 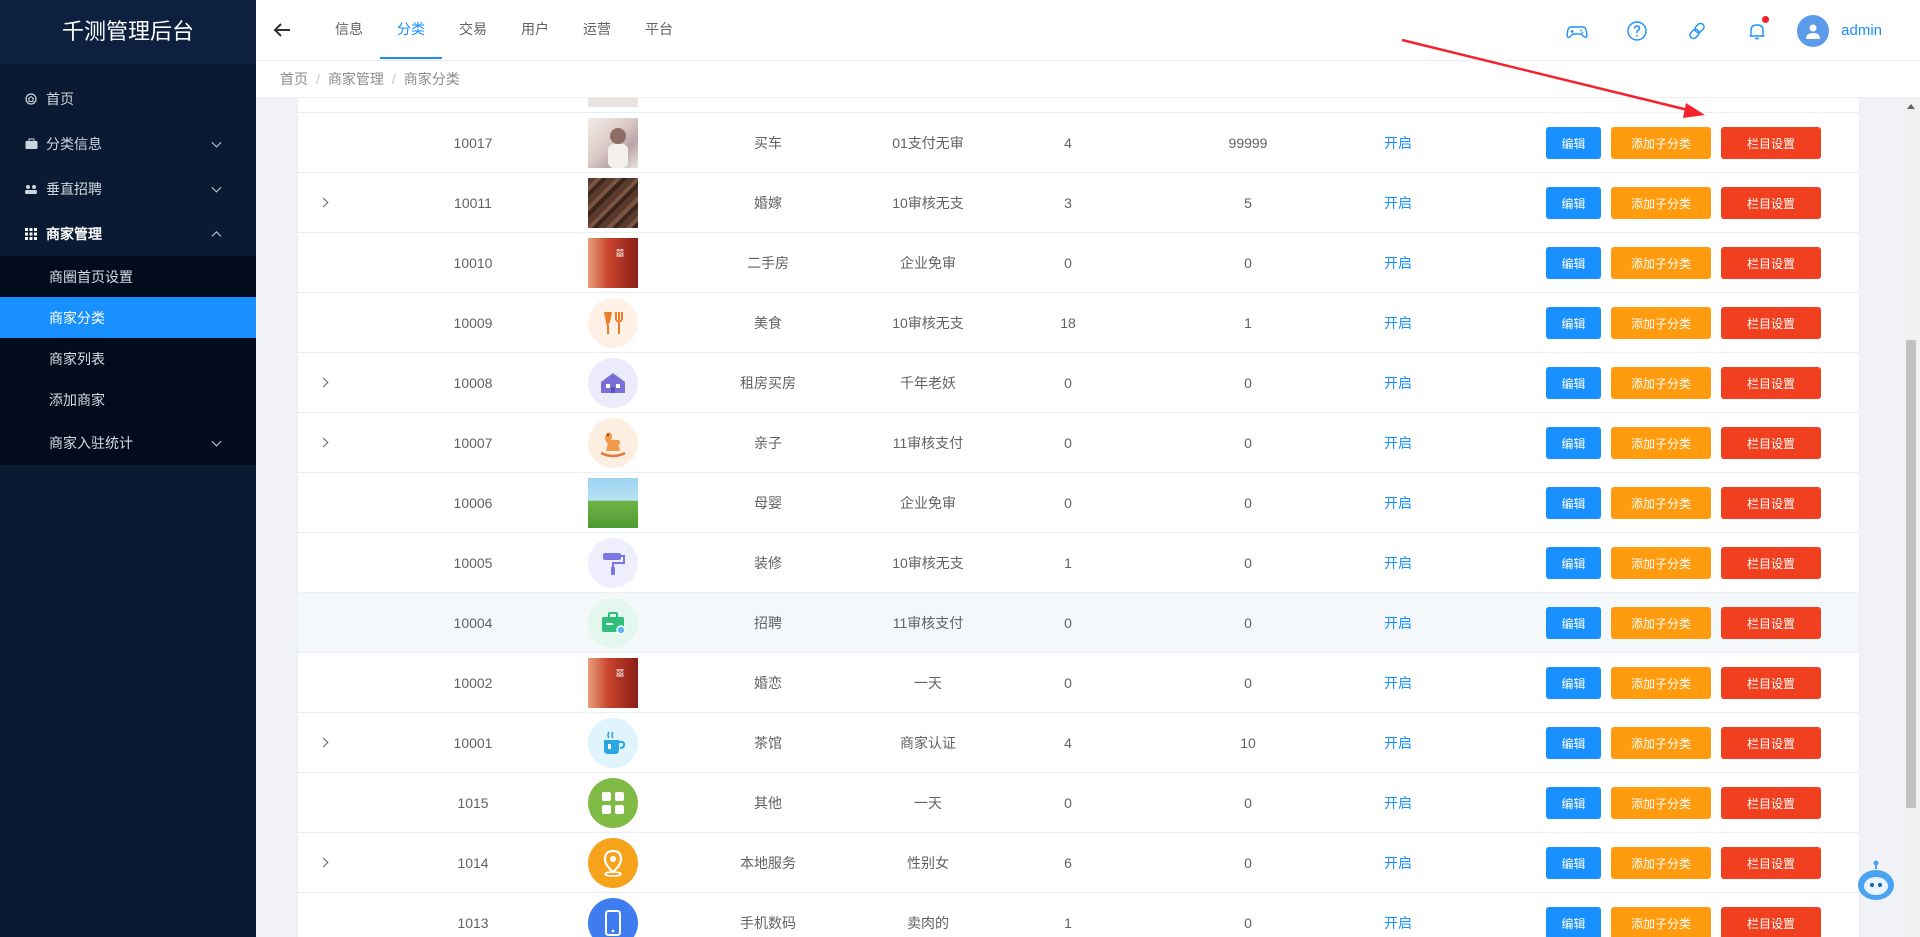 What do you see at coordinates (659, 30) in the screenshot?
I see `tab-platform: 平台` at bounding box center [659, 30].